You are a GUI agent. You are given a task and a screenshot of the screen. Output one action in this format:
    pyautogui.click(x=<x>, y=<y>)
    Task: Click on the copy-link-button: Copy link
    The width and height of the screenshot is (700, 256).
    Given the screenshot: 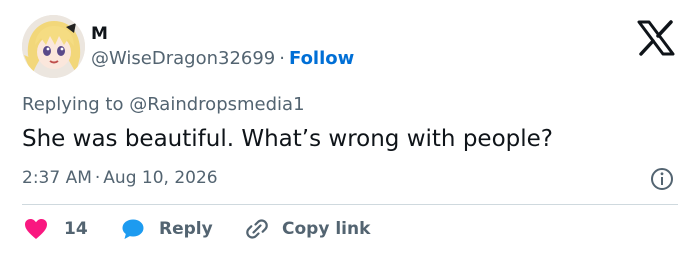 What is the action you would take?
    pyautogui.click(x=307, y=229)
    